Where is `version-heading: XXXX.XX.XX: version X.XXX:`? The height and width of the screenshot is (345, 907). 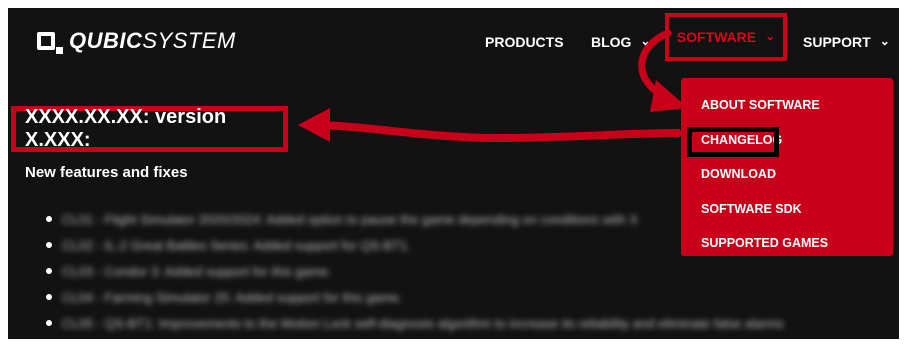
version-heading: XXXX.XX.XX: version X.XXX: is located at coordinates (126, 128).